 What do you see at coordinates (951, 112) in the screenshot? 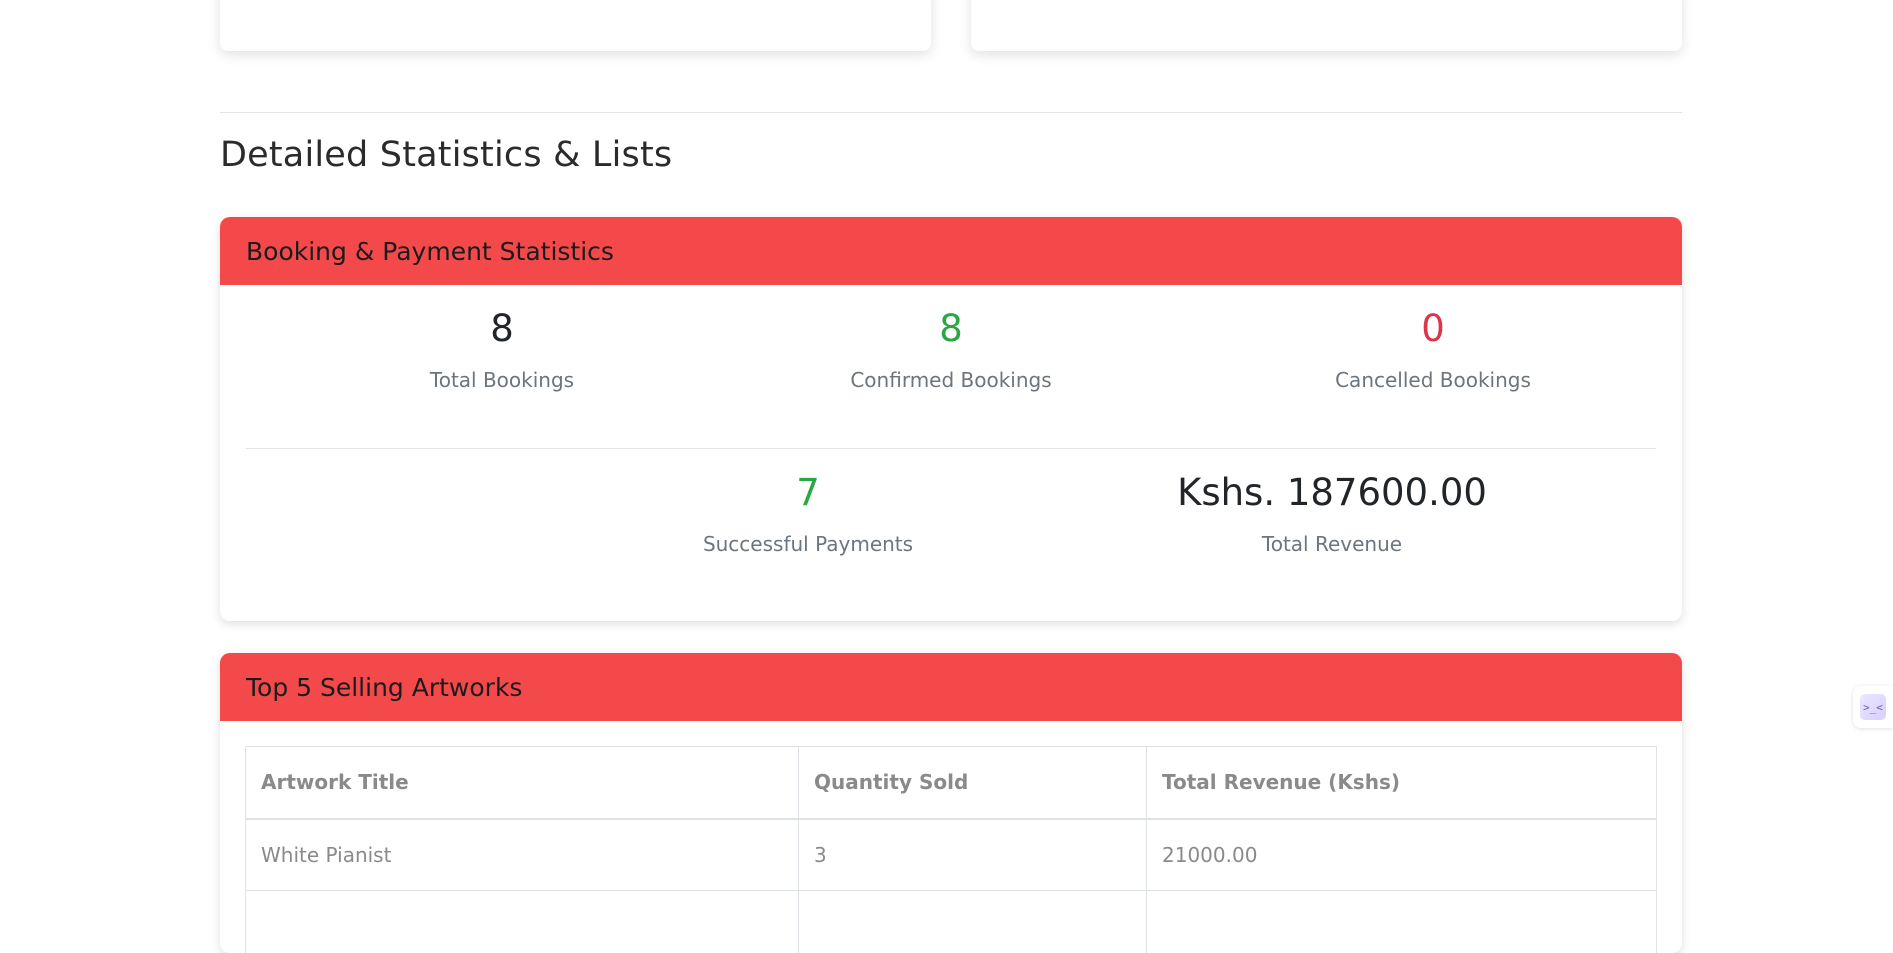
I see `section-divider` at bounding box center [951, 112].